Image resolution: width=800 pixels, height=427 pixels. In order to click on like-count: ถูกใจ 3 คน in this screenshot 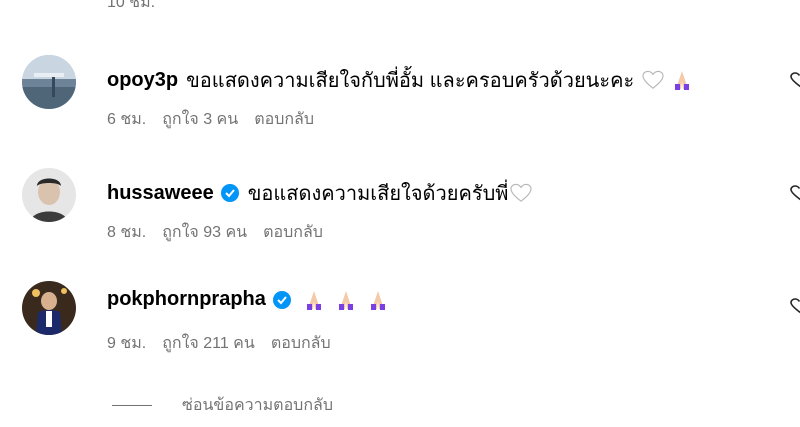, I will do `click(200, 119)`.